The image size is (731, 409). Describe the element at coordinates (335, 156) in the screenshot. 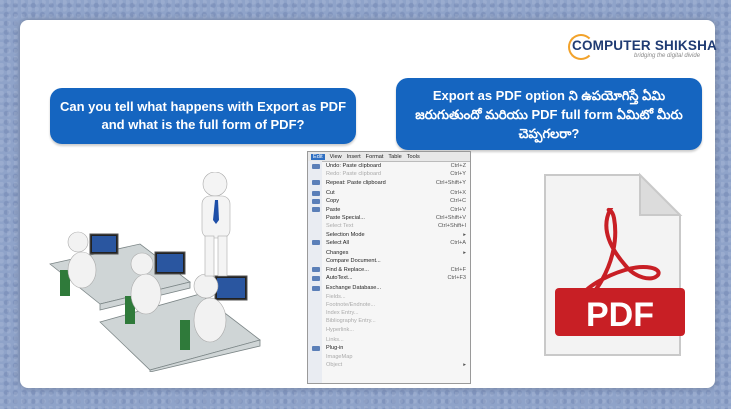

I see `menu-bar-view: View` at that location.